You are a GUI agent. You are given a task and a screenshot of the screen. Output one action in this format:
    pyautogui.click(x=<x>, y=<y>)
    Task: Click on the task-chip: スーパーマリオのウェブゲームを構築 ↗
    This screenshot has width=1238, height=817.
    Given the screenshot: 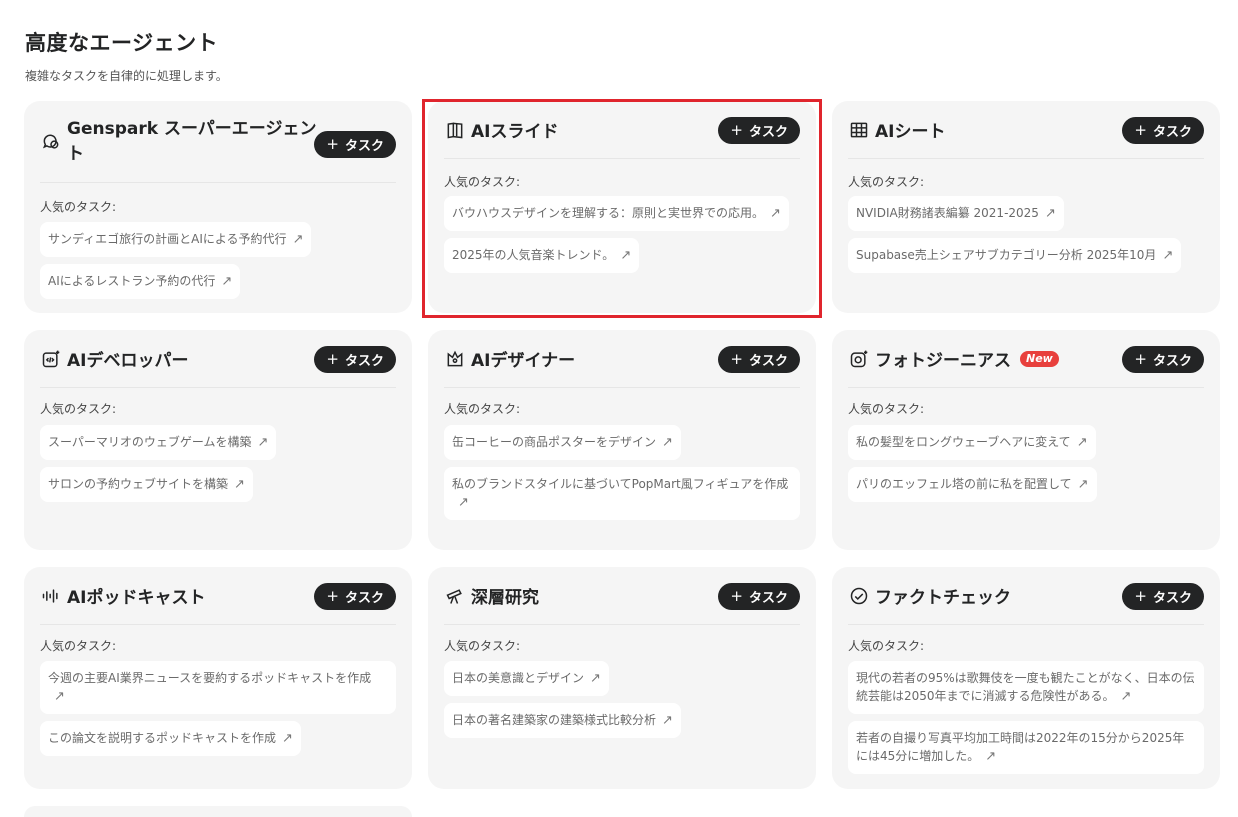 What is the action you would take?
    pyautogui.click(x=158, y=442)
    